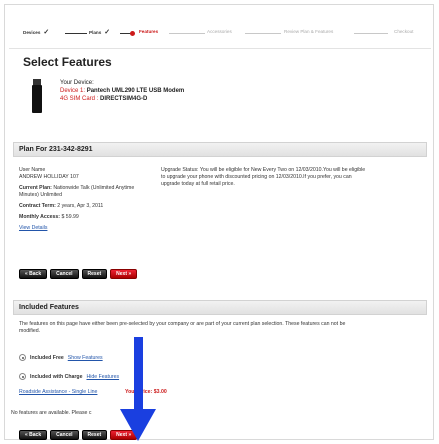 This screenshot has width=439, height=444. What do you see at coordinates (132, 33) in the screenshot?
I see `current-step-dot-icon` at bounding box center [132, 33].